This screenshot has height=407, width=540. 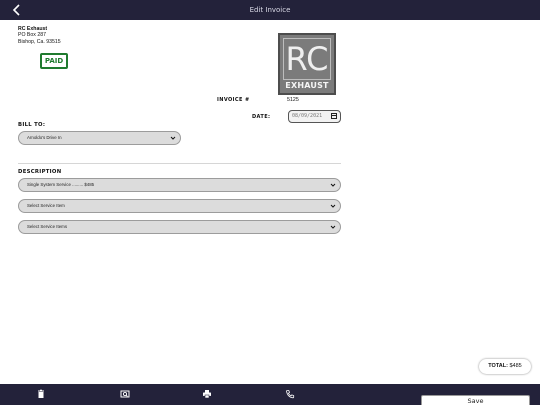 What do you see at coordinates (46, 205) in the screenshot?
I see `service-item-2-value: Select Service Item` at bounding box center [46, 205].